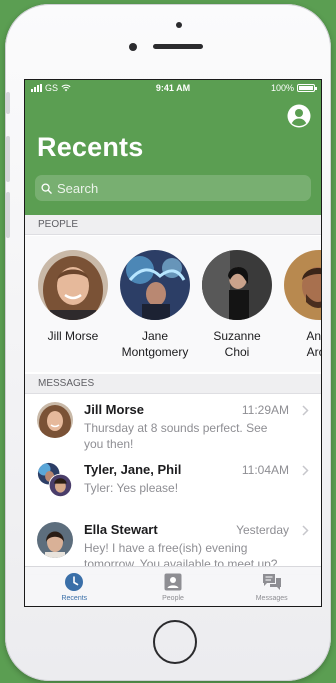  What do you see at coordinates (8, 159) in the screenshot?
I see `volume-up-button` at bounding box center [8, 159].